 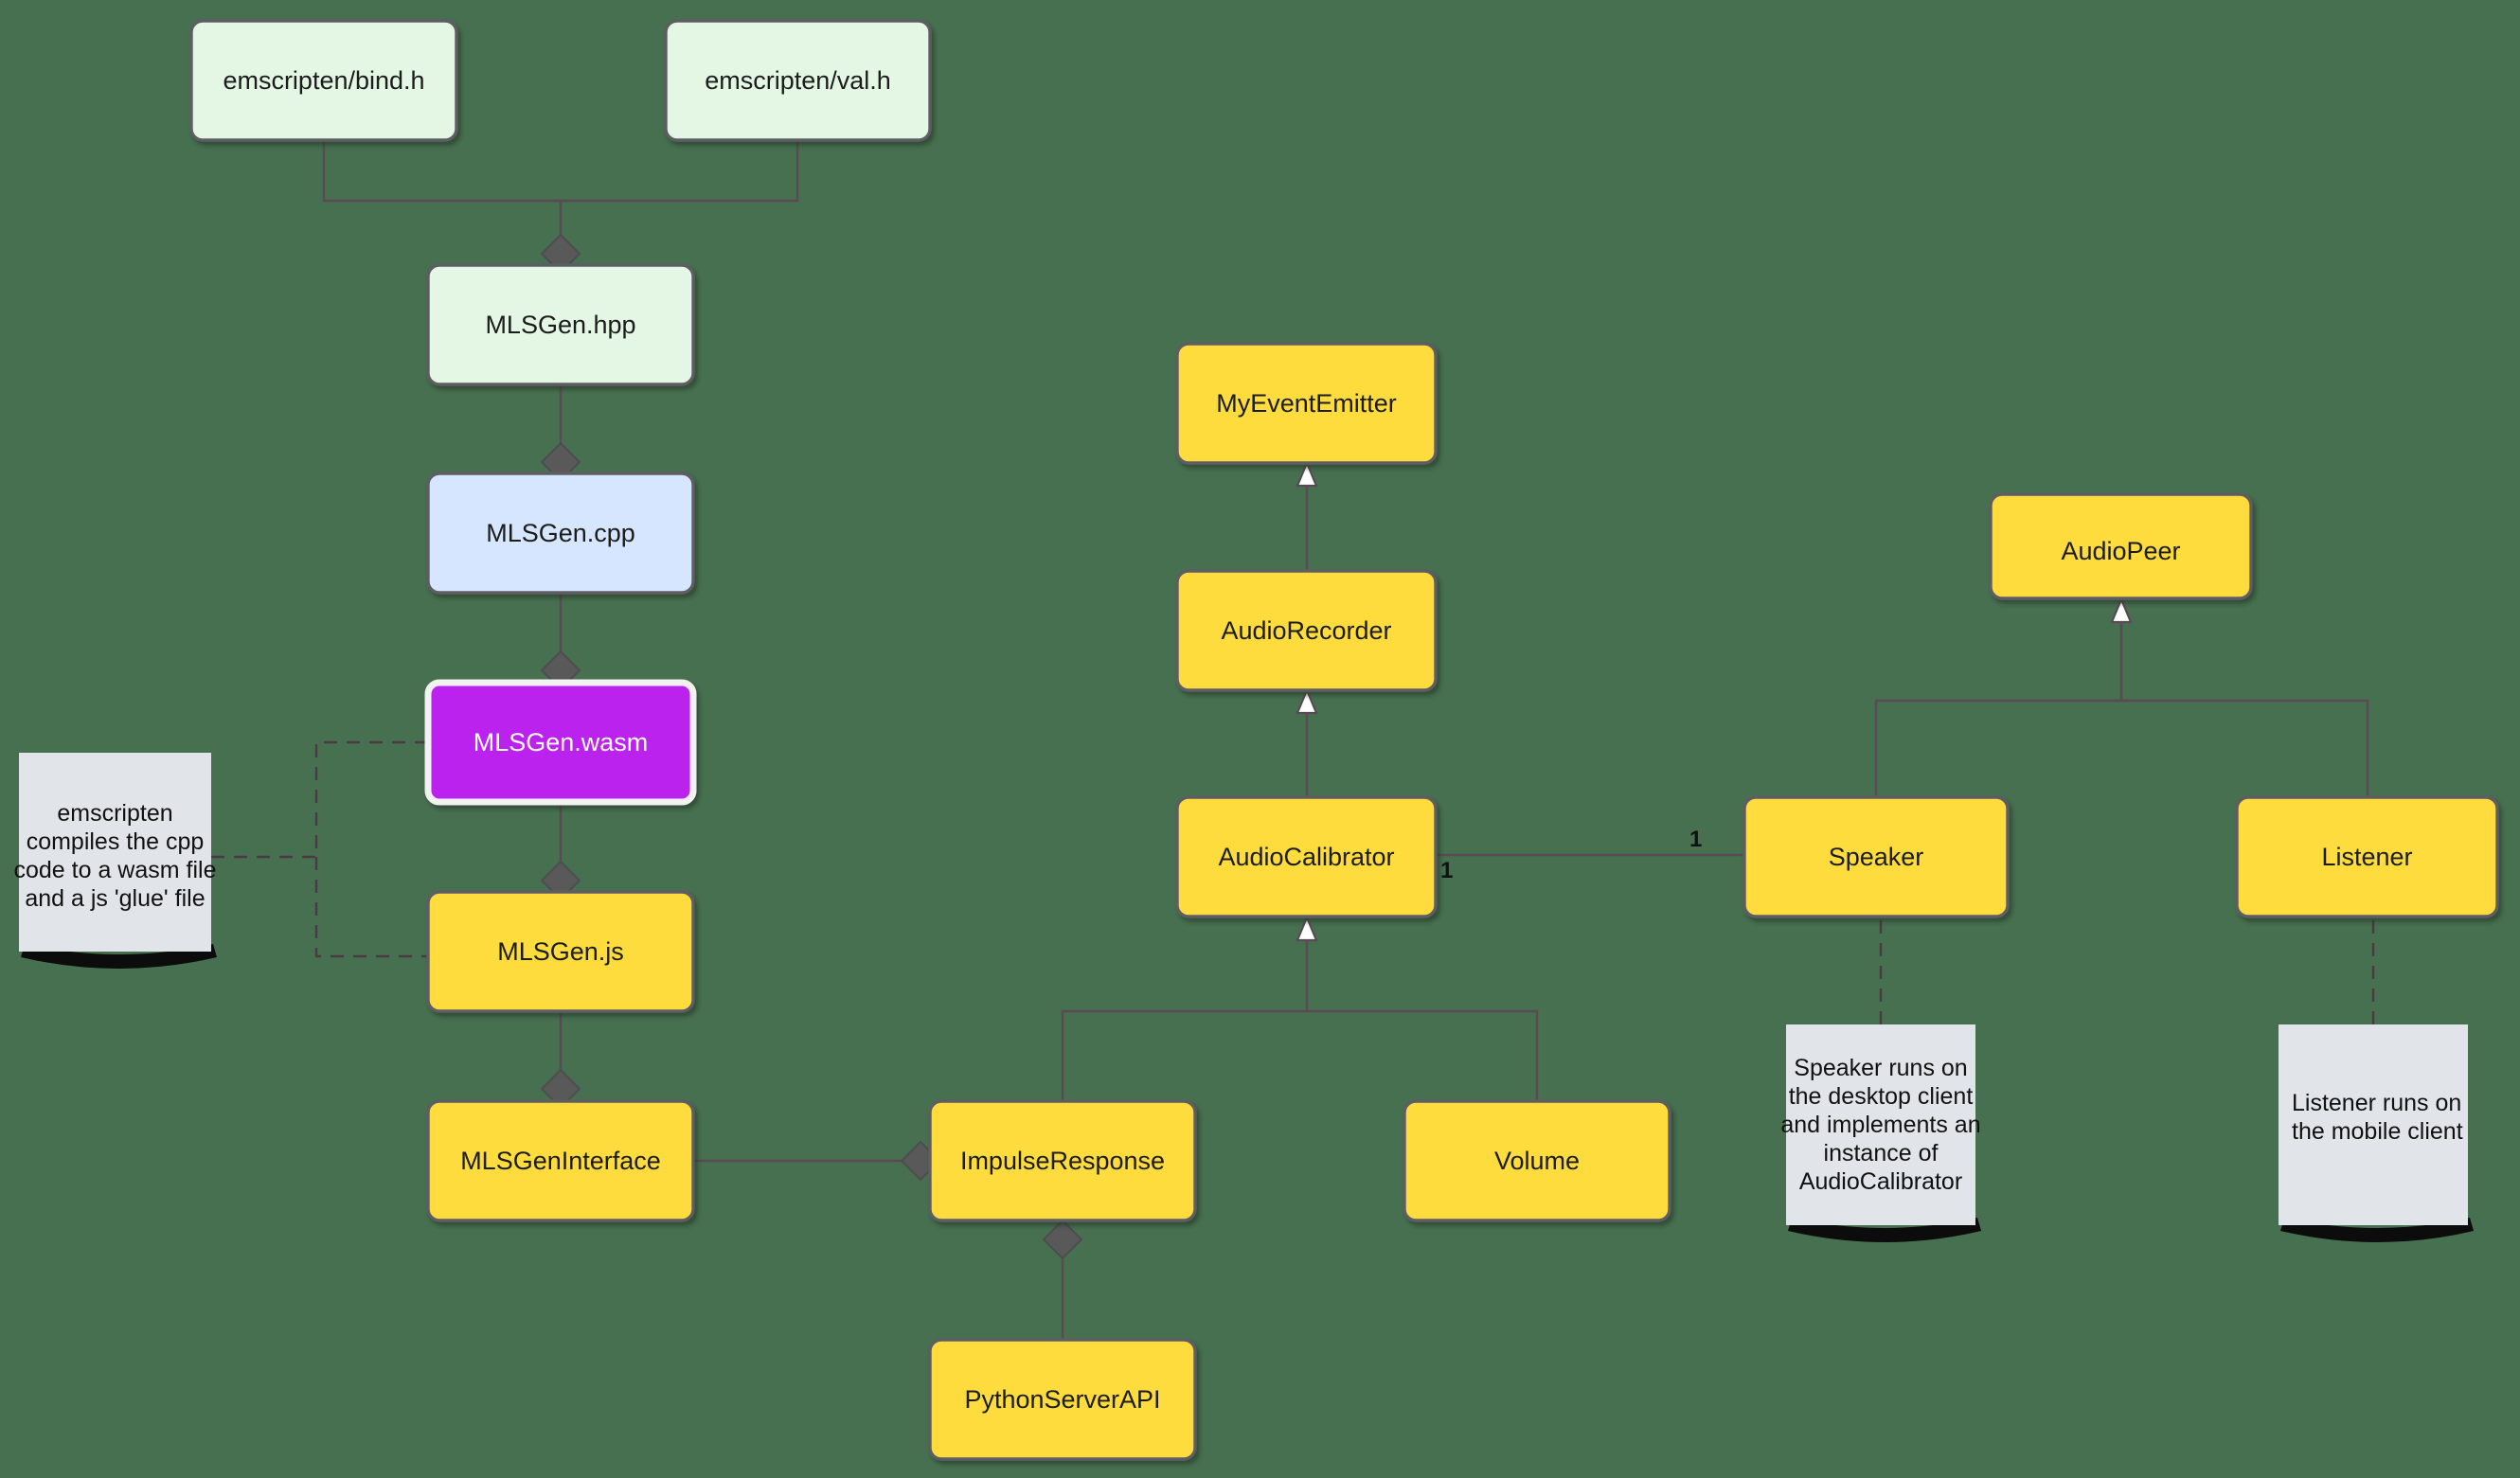 What do you see at coordinates (1696, 839) in the screenshot?
I see `multiplicity-speaker: 1` at bounding box center [1696, 839].